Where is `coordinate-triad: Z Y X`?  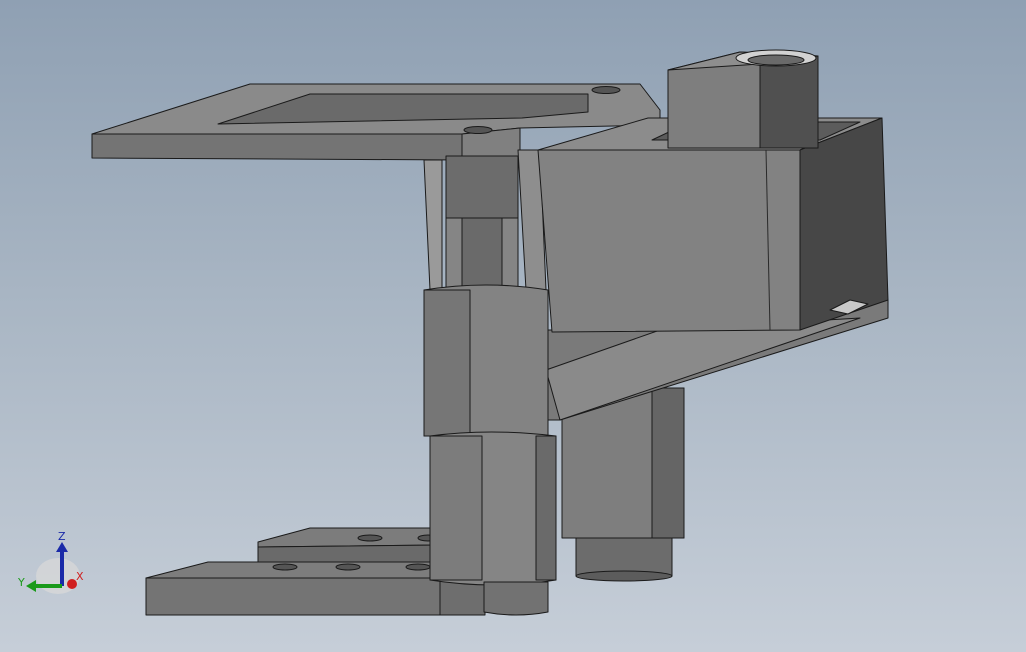
coordinate-triad: Z Y X is located at coordinates (54, 564).